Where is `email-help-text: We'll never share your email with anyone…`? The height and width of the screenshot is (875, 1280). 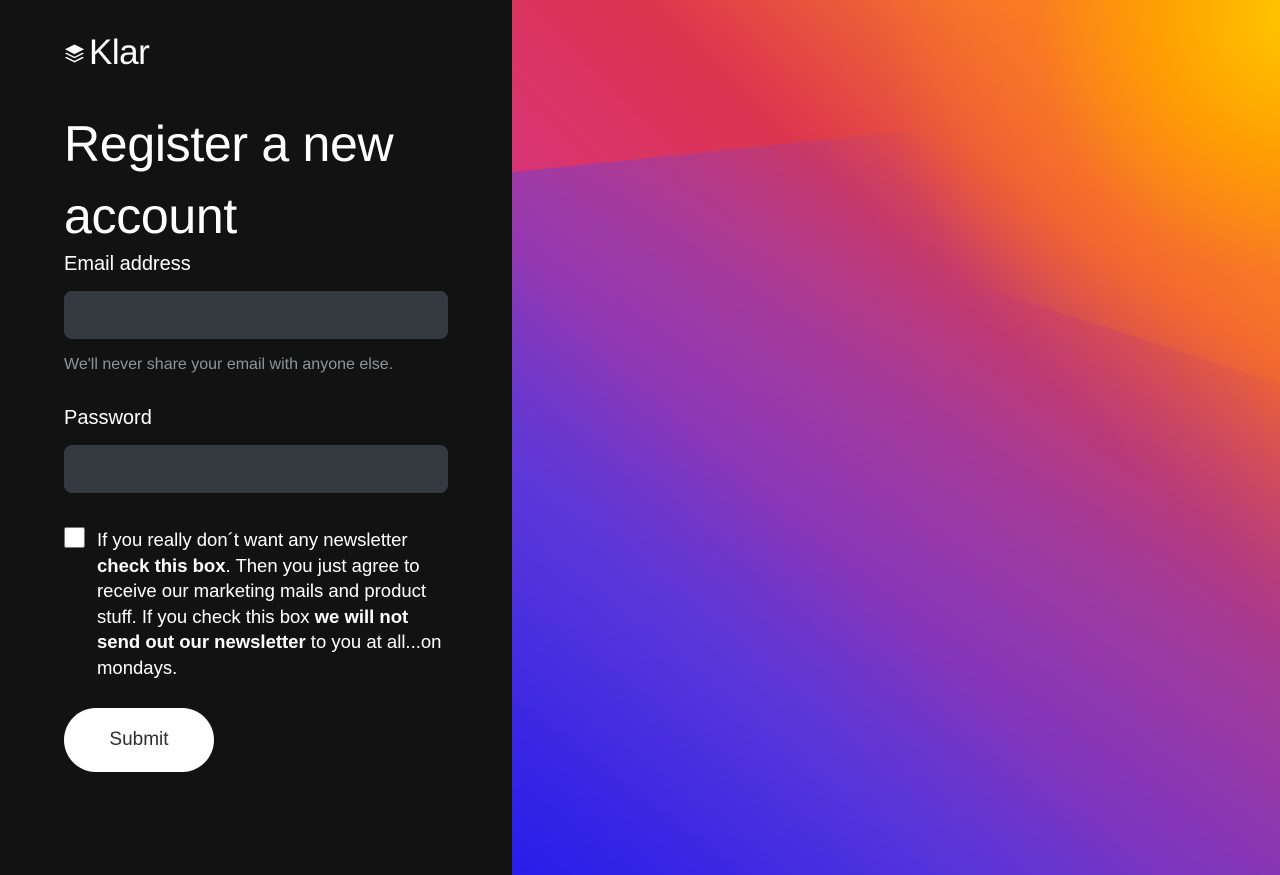
email-help-text: We'll never share your email with anyone… is located at coordinates (229, 364).